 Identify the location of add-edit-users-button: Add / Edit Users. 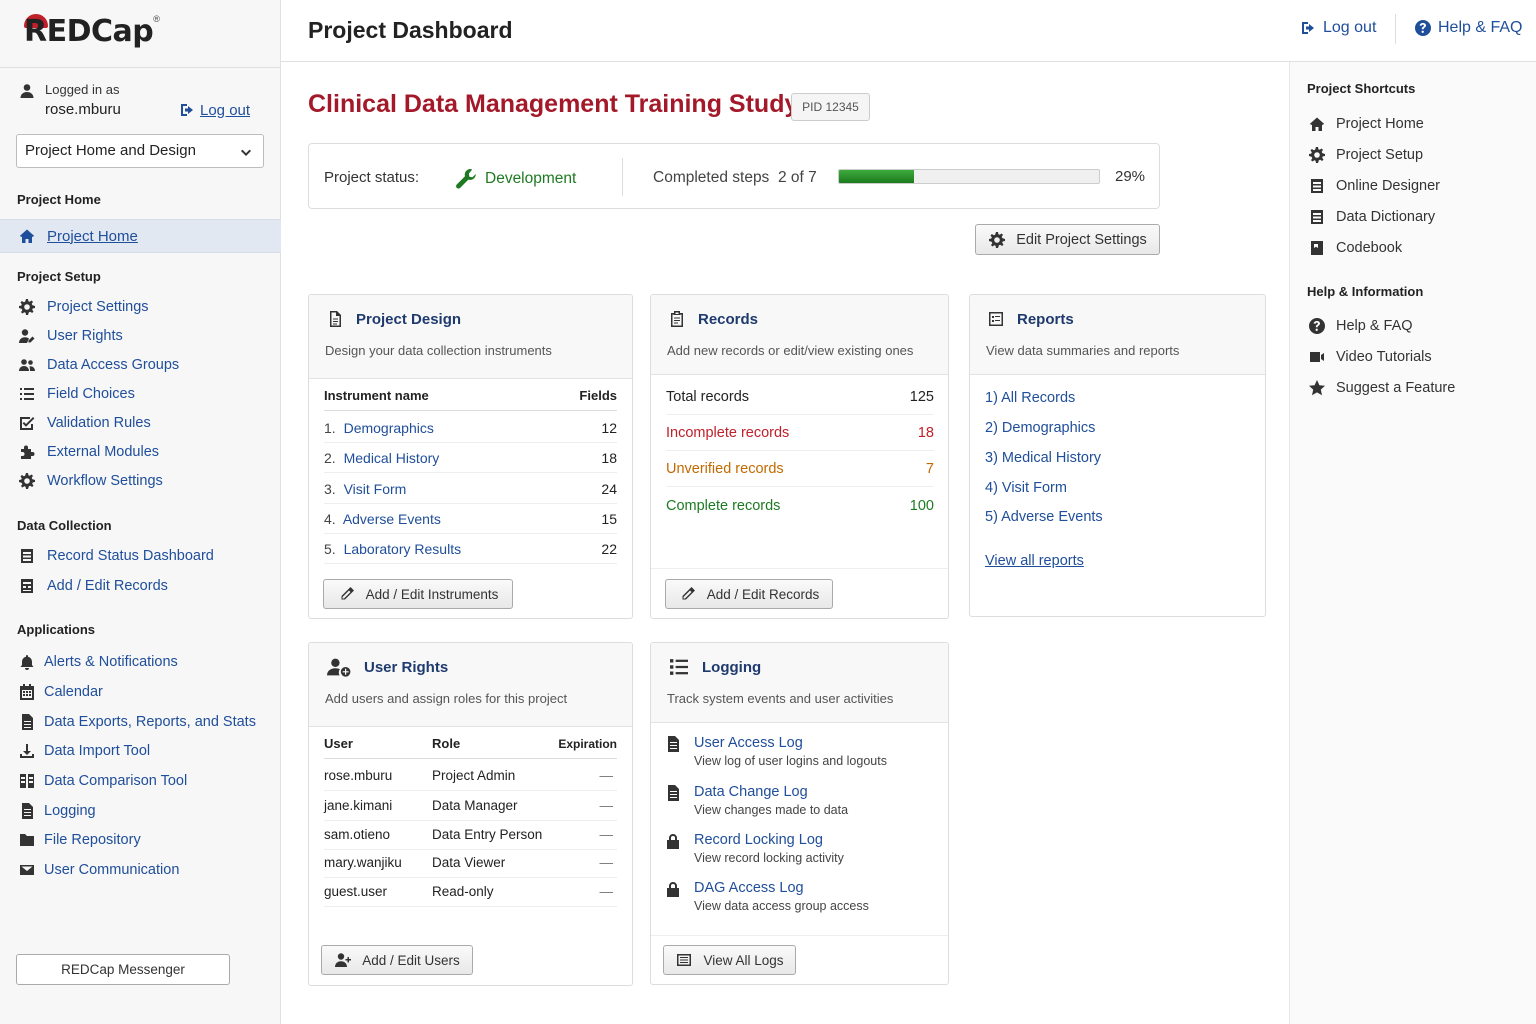
(397, 960).